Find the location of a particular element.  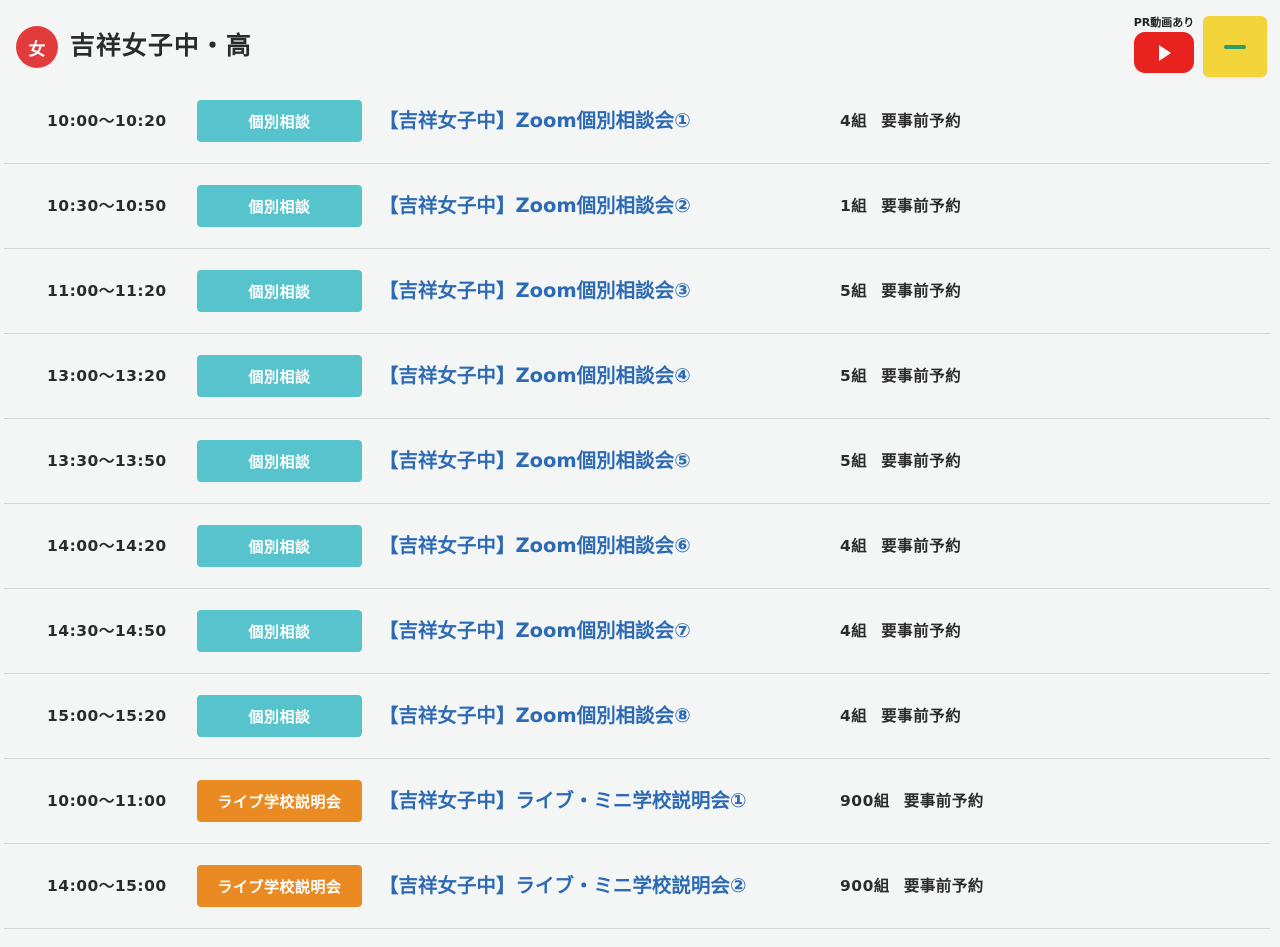

event-row: 11:00〜11:20 個別相談 【吉祥女子中】Zoom個別相談会③ 5組 要事前予約 is located at coordinates (637, 291).